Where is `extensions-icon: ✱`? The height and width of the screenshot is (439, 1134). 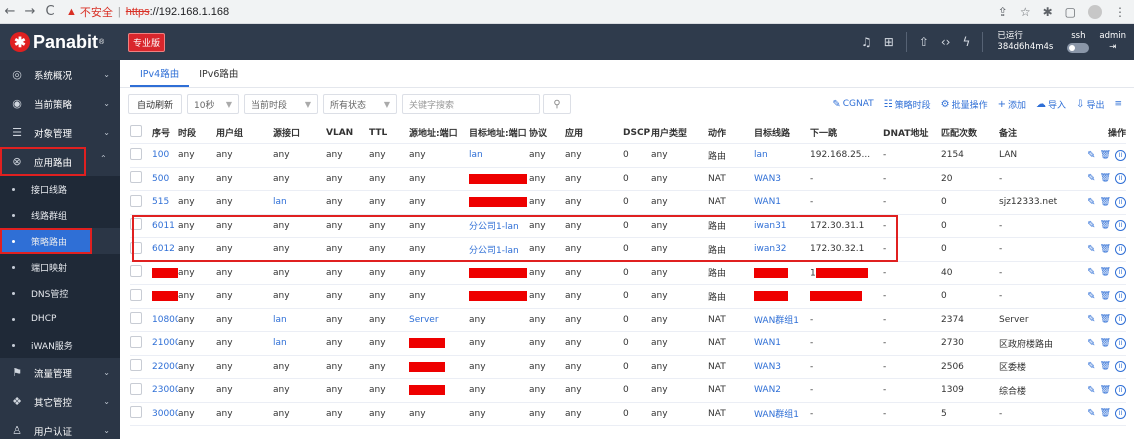
extensions-icon: ✱ is located at coordinates (1048, 12).